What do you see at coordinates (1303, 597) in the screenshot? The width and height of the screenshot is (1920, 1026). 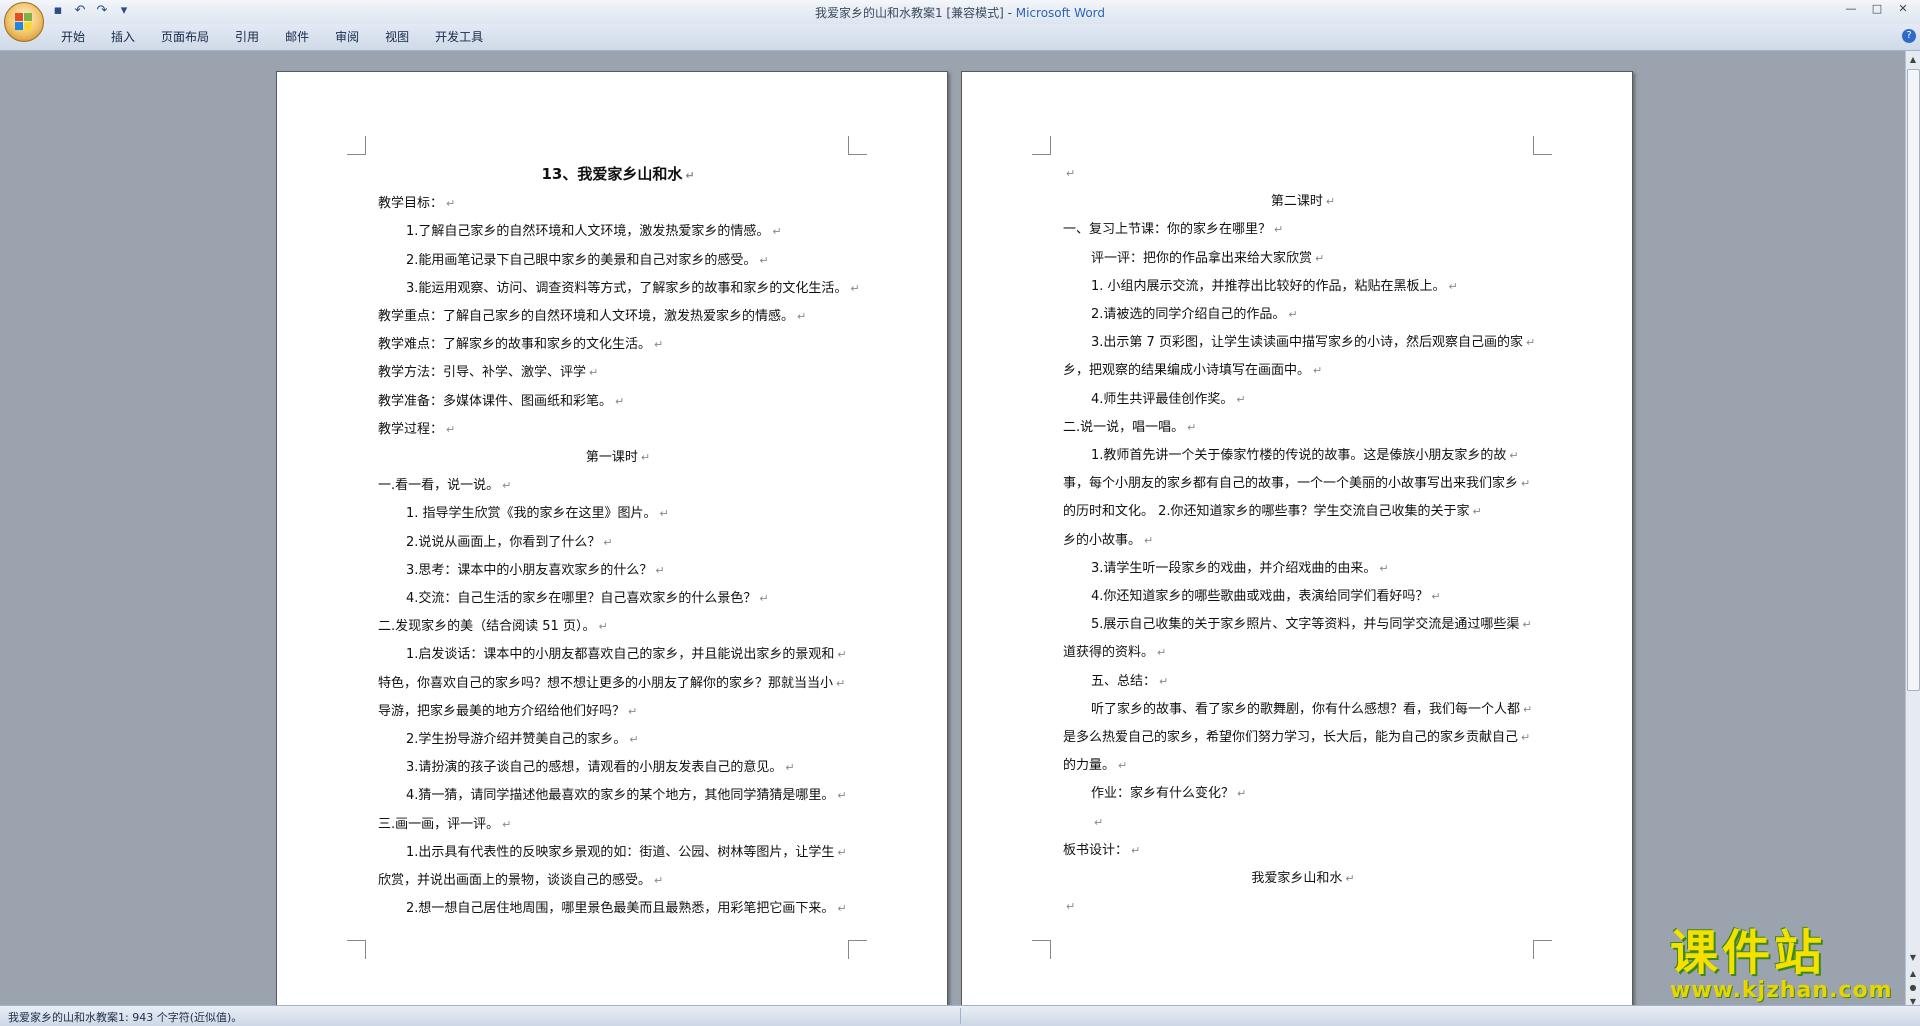 I see `paragraph-line: 4.你还知道家乡的哪些歌曲或戏曲，表演给同学们看好吗？` at bounding box center [1303, 597].